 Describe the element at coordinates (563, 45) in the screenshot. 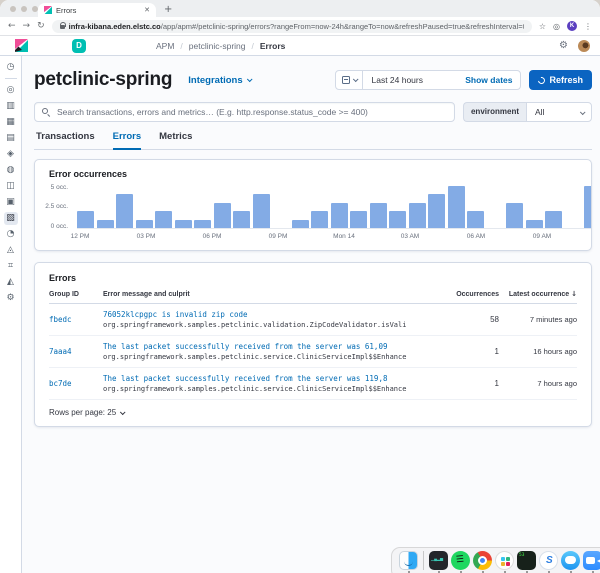

I see `deployment-icon: ⚙` at that location.